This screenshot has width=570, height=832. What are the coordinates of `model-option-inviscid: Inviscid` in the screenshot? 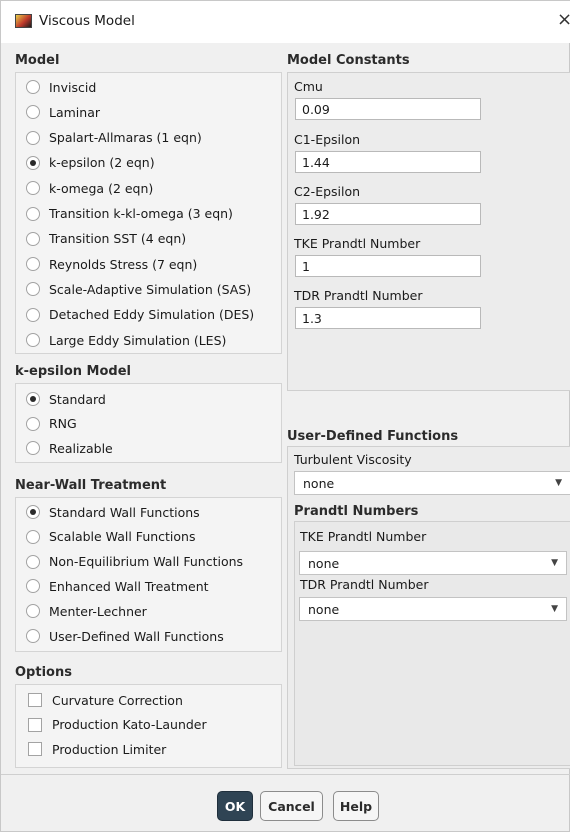 It's located at (61, 87).